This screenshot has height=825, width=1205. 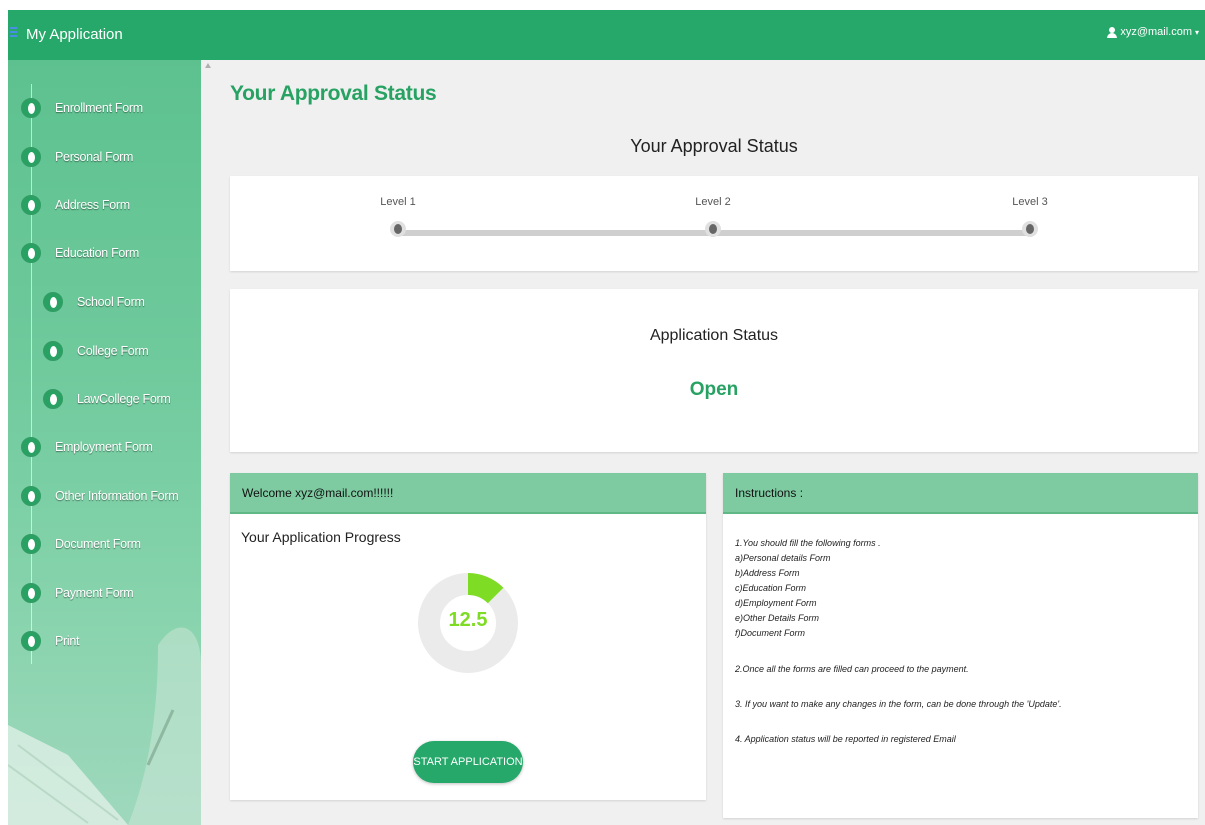 What do you see at coordinates (98, 544) in the screenshot?
I see `sidebar-item-label: Document Form` at bounding box center [98, 544].